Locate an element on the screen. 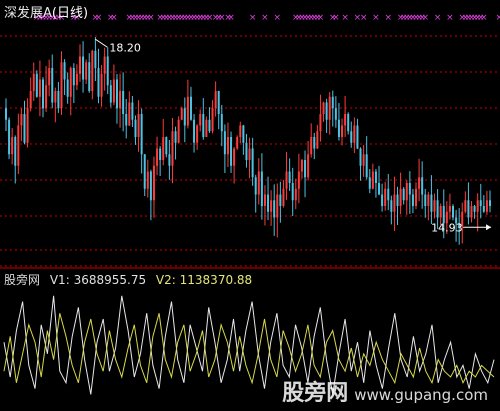 Image resolution: width=500 pixels, height=411 pixels. stock-name: 深发展A is located at coordinates (28, 13).